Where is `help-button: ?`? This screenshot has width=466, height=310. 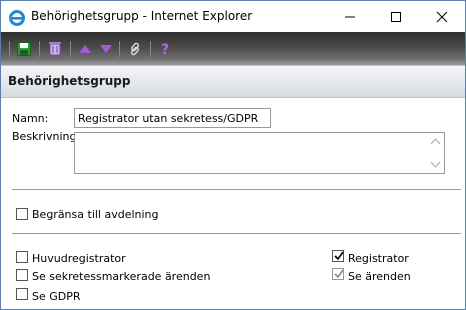 help-button: ? is located at coordinates (166, 48).